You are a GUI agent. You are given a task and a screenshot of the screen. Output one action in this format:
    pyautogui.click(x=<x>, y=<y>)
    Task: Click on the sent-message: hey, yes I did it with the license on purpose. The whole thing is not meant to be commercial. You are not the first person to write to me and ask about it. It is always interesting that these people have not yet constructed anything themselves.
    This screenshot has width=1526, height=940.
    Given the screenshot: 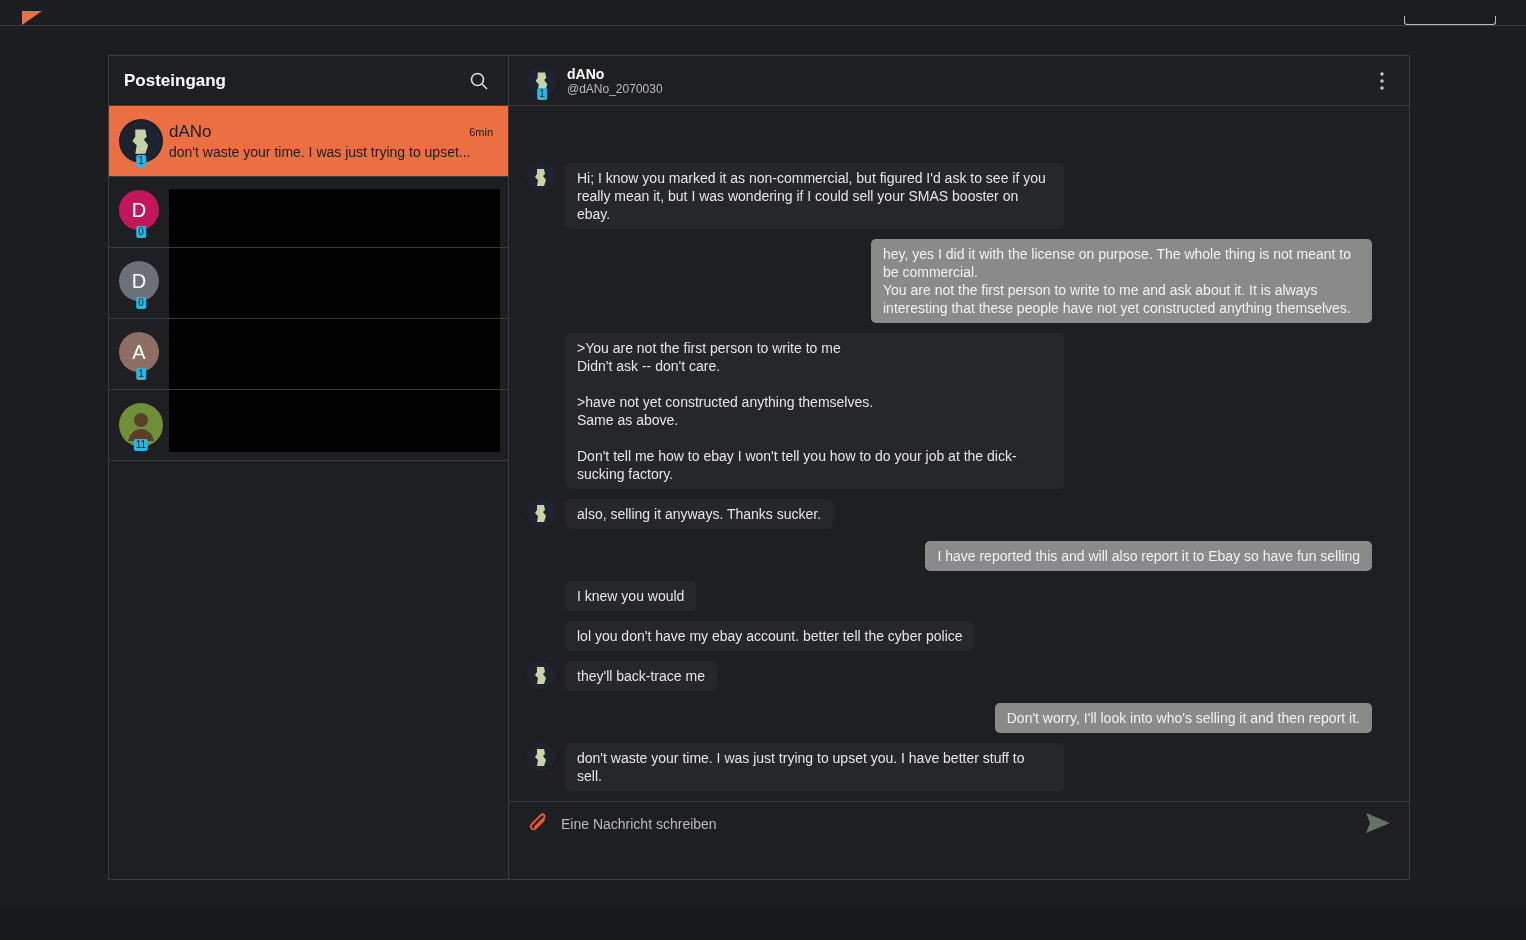 What is the action you would take?
    pyautogui.click(x=1121, y=281)
    